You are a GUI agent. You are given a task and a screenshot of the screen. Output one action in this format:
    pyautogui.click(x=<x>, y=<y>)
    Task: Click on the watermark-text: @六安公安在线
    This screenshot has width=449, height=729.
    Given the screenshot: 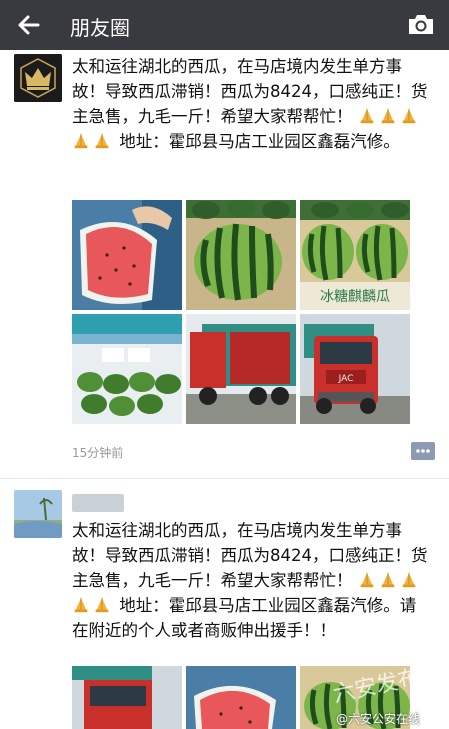 What is the action you would take?
    pyautogui.click(x=378, y=719)
    